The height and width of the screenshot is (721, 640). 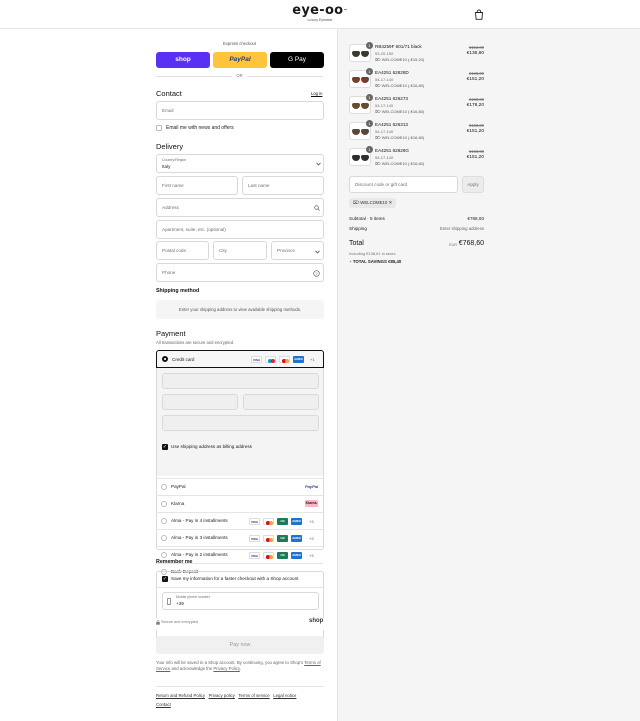 What do you see at coordinates (259, 185) in the screenshot?
I see `last-name-placeholder: Last name` at bounding box center [259, 185].